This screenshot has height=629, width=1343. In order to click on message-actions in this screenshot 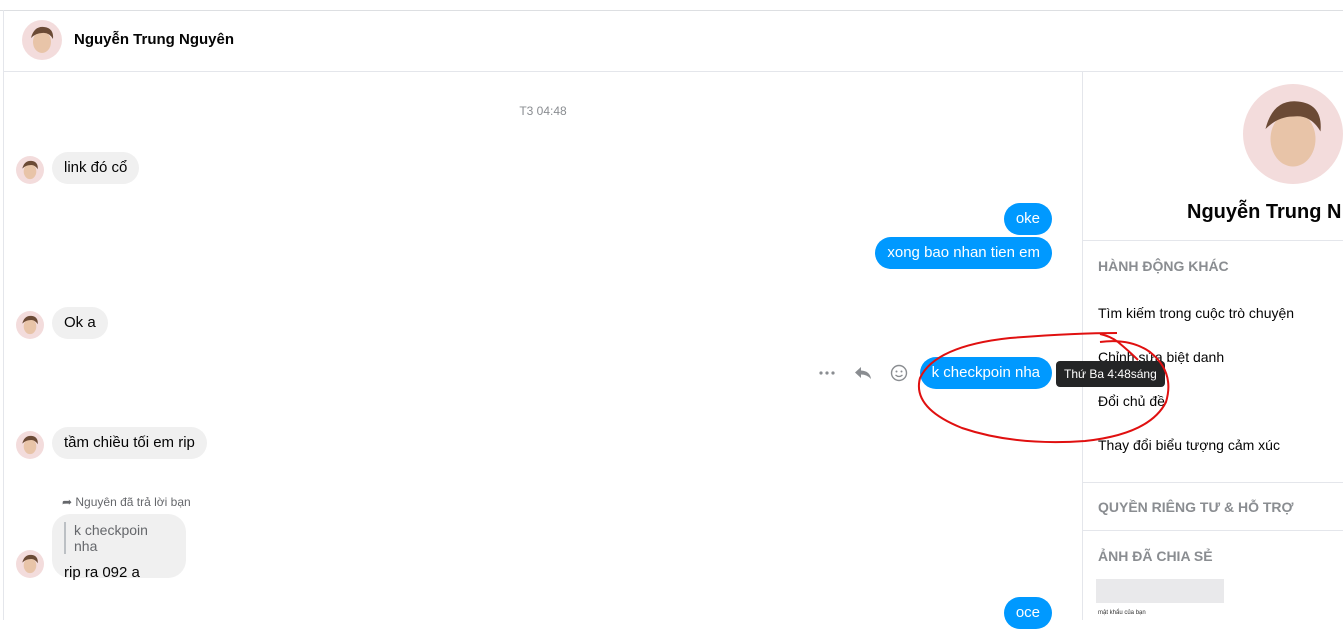, I will do `click(863, 373)`.